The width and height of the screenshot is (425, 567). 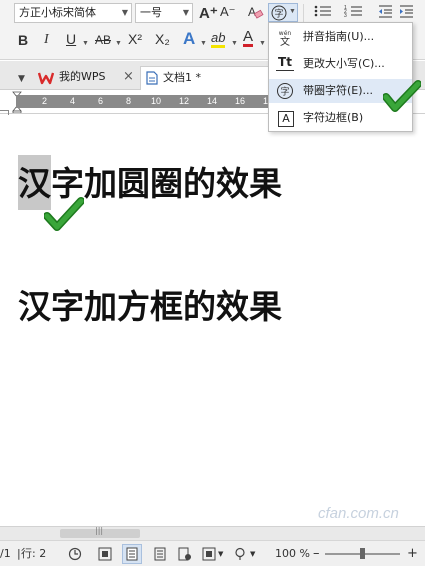 I want to click on strikethrough-button: AB, so click(x=103, y=40).